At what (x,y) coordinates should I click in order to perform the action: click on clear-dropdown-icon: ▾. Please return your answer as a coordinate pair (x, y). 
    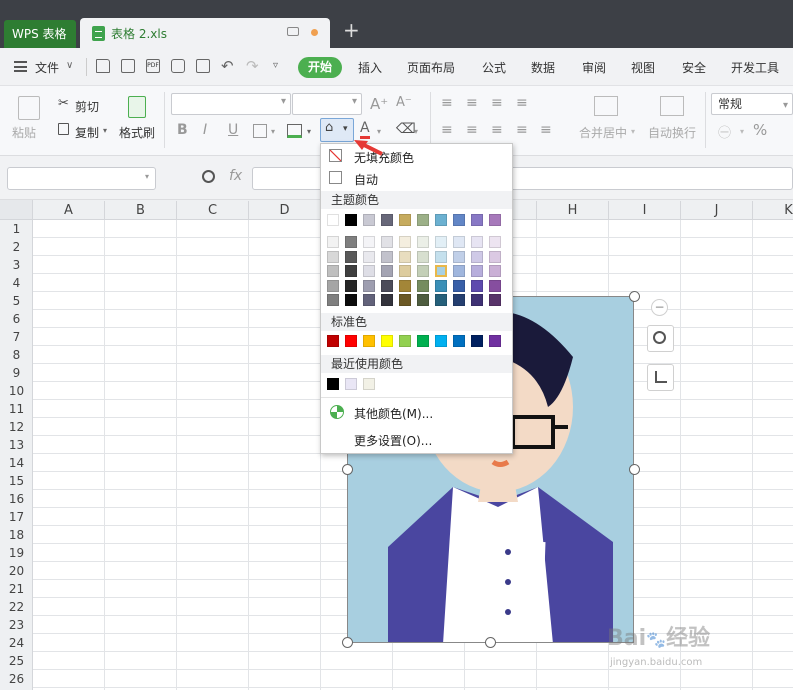
    Looking at the image, I should click on (416, 131).